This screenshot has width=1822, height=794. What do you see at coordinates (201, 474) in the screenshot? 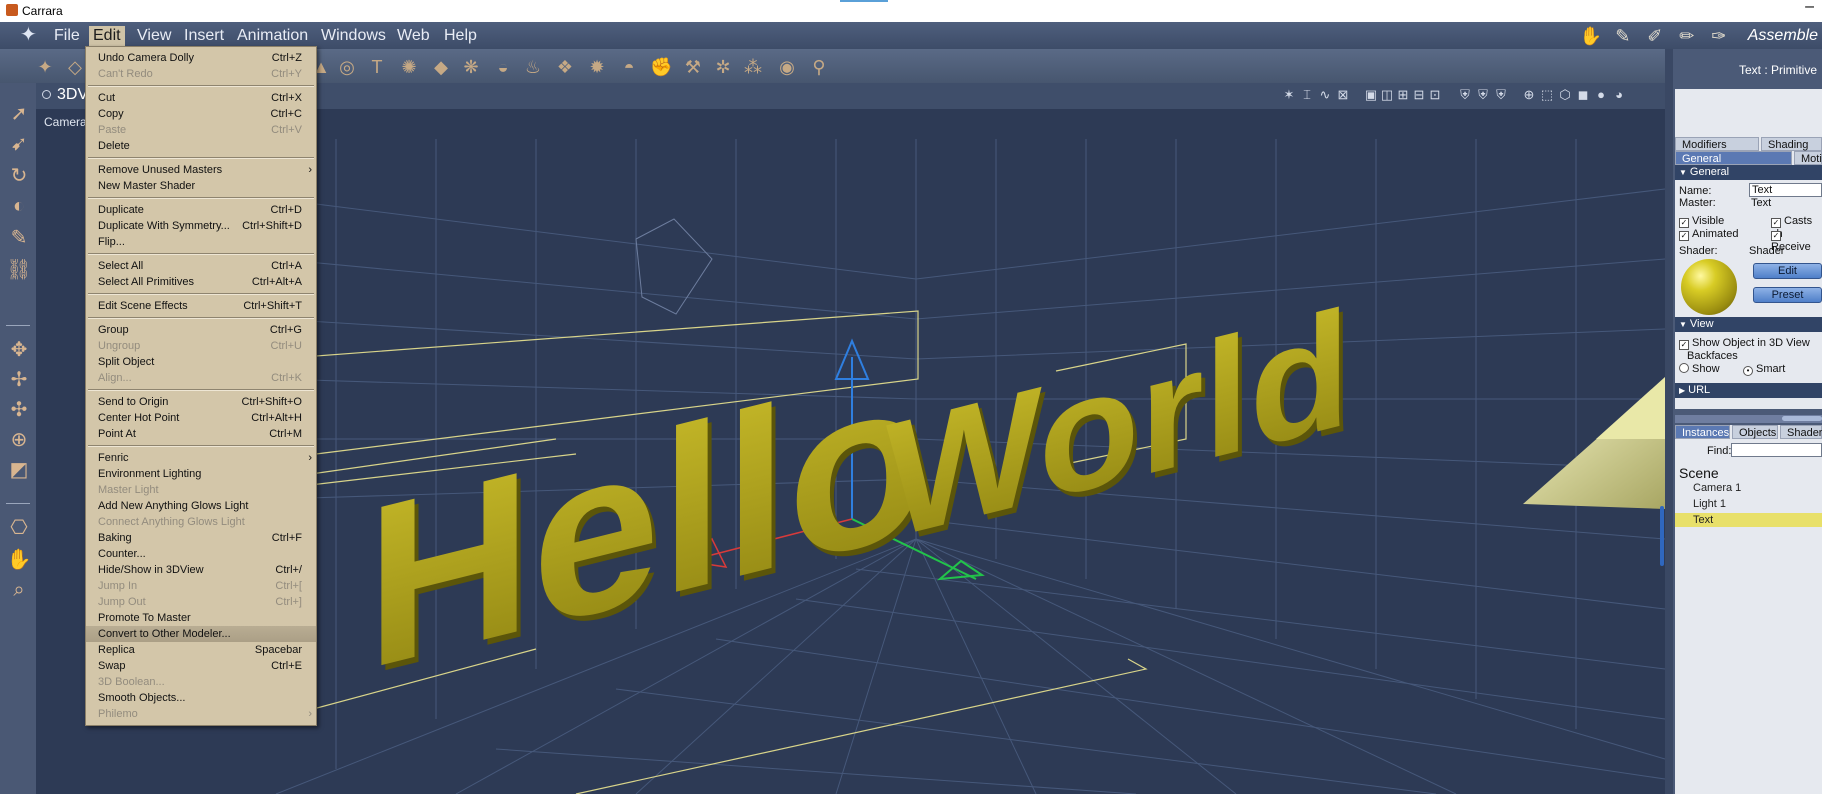
I see `menu-item-environment-lighting: Environment Lighting` at bounding box center [201, 474].